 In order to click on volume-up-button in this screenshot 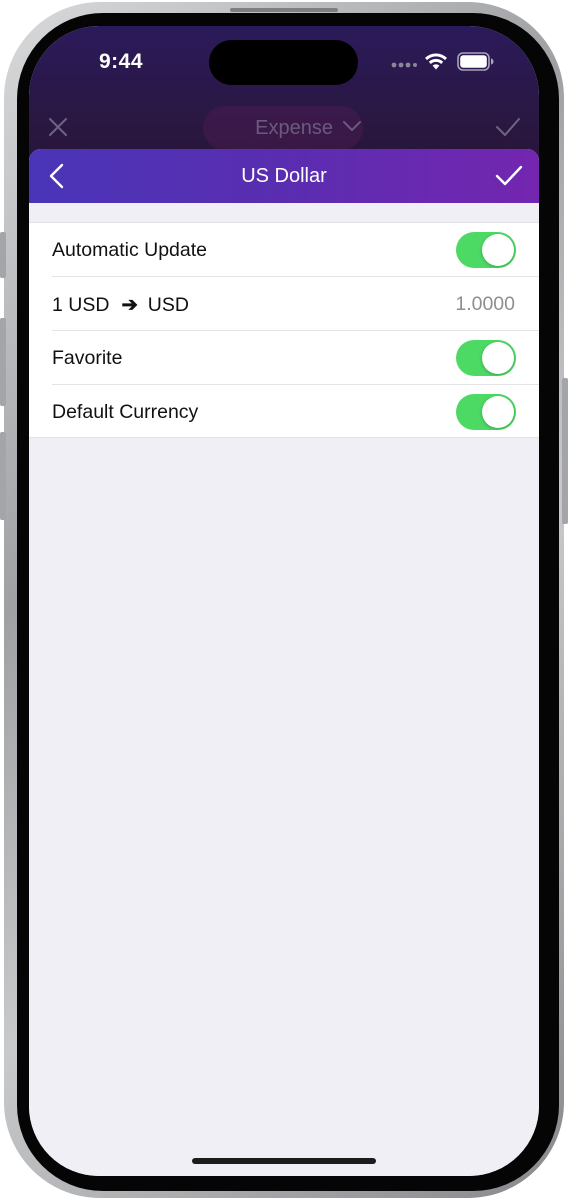, I will do `click(3, 362)`.